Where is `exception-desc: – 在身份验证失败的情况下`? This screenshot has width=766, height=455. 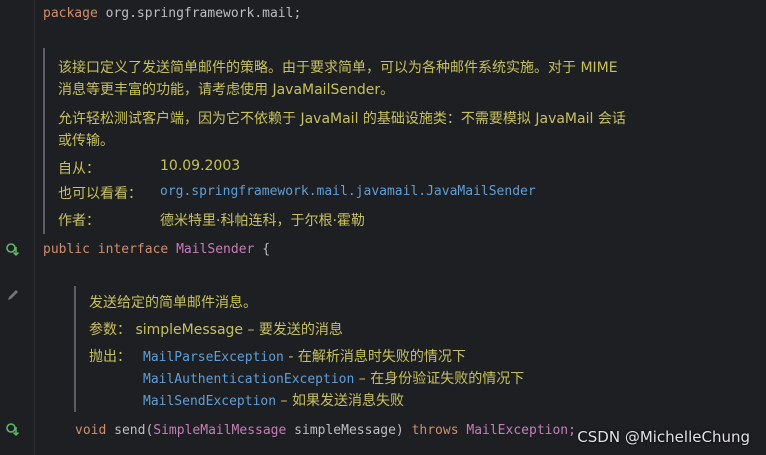 exception-desc: – 在身份验证失败的情况下 is located at coordinates (439, 379).